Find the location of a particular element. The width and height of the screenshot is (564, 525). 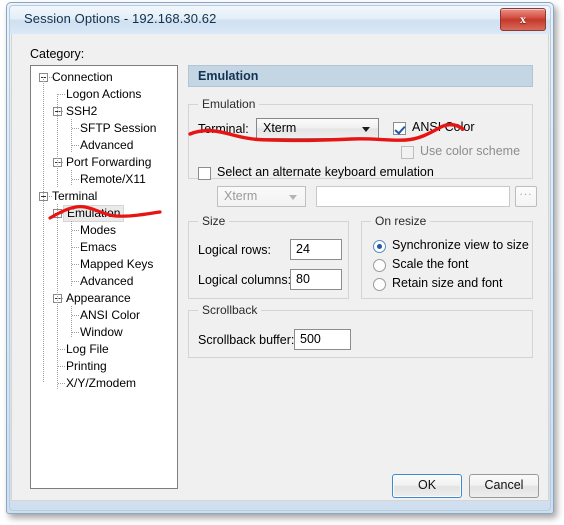

on-resize-group-title: On resize is located at coordinates (401, 221).